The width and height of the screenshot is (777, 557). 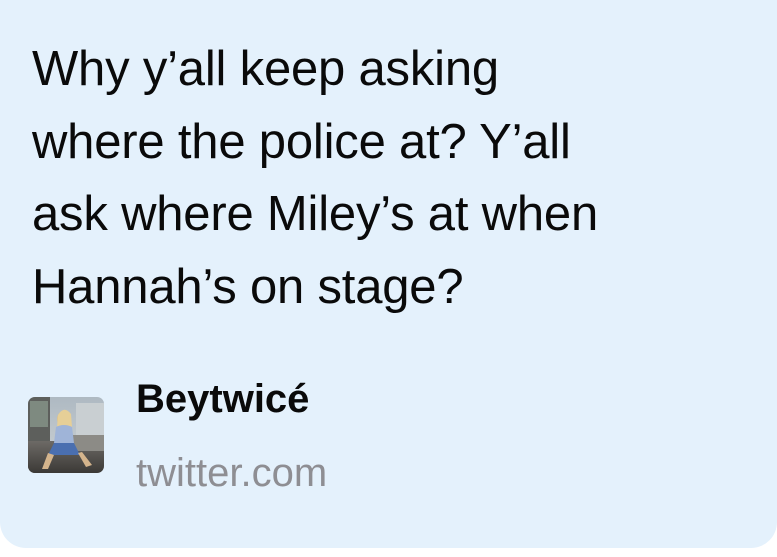 I want to click on link-title: Beytwicé, so click(x=222, y=399).